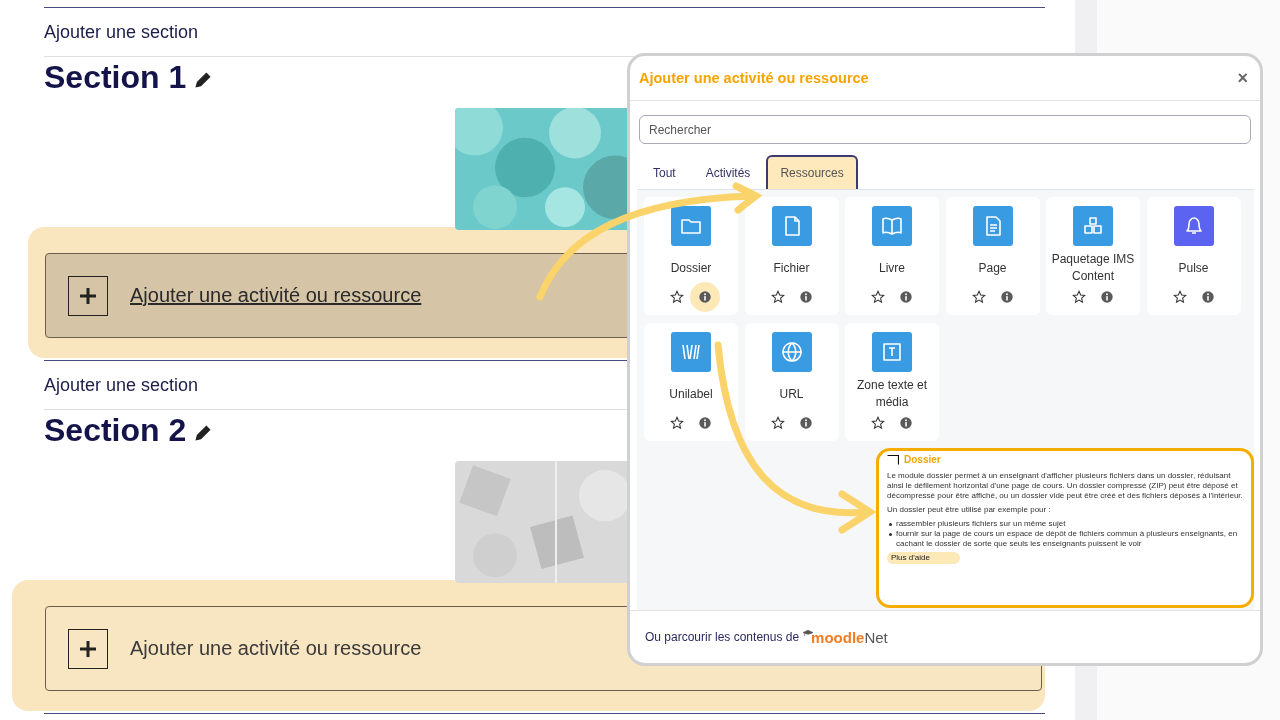 This screenshot has width=1280, height=720. What do you see at coordinates (1065, 486) in the screenshot?
I see `help-paragraph: Le module dossier permet à un enseignant d'afficher plusieurs fichiers dans un dossier, réduisant ainsi le défilement horizontal d'une page de cours. Un dossier compressé (ZIP) peut être déposé et décompressé pour être affiché, ou un dossier vide peut être créé et des fichiers déposés à l'intérieur.` at bounding box center [1065, 486].